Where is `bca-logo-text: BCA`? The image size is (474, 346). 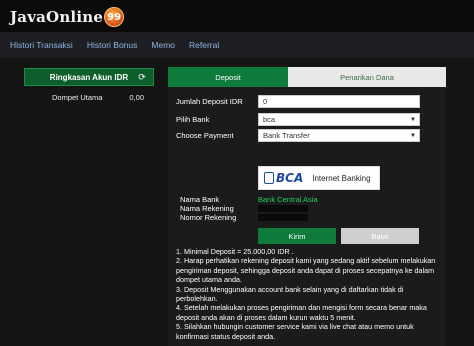
bca-logo-text: BCA is located at coordinates (290, 178).